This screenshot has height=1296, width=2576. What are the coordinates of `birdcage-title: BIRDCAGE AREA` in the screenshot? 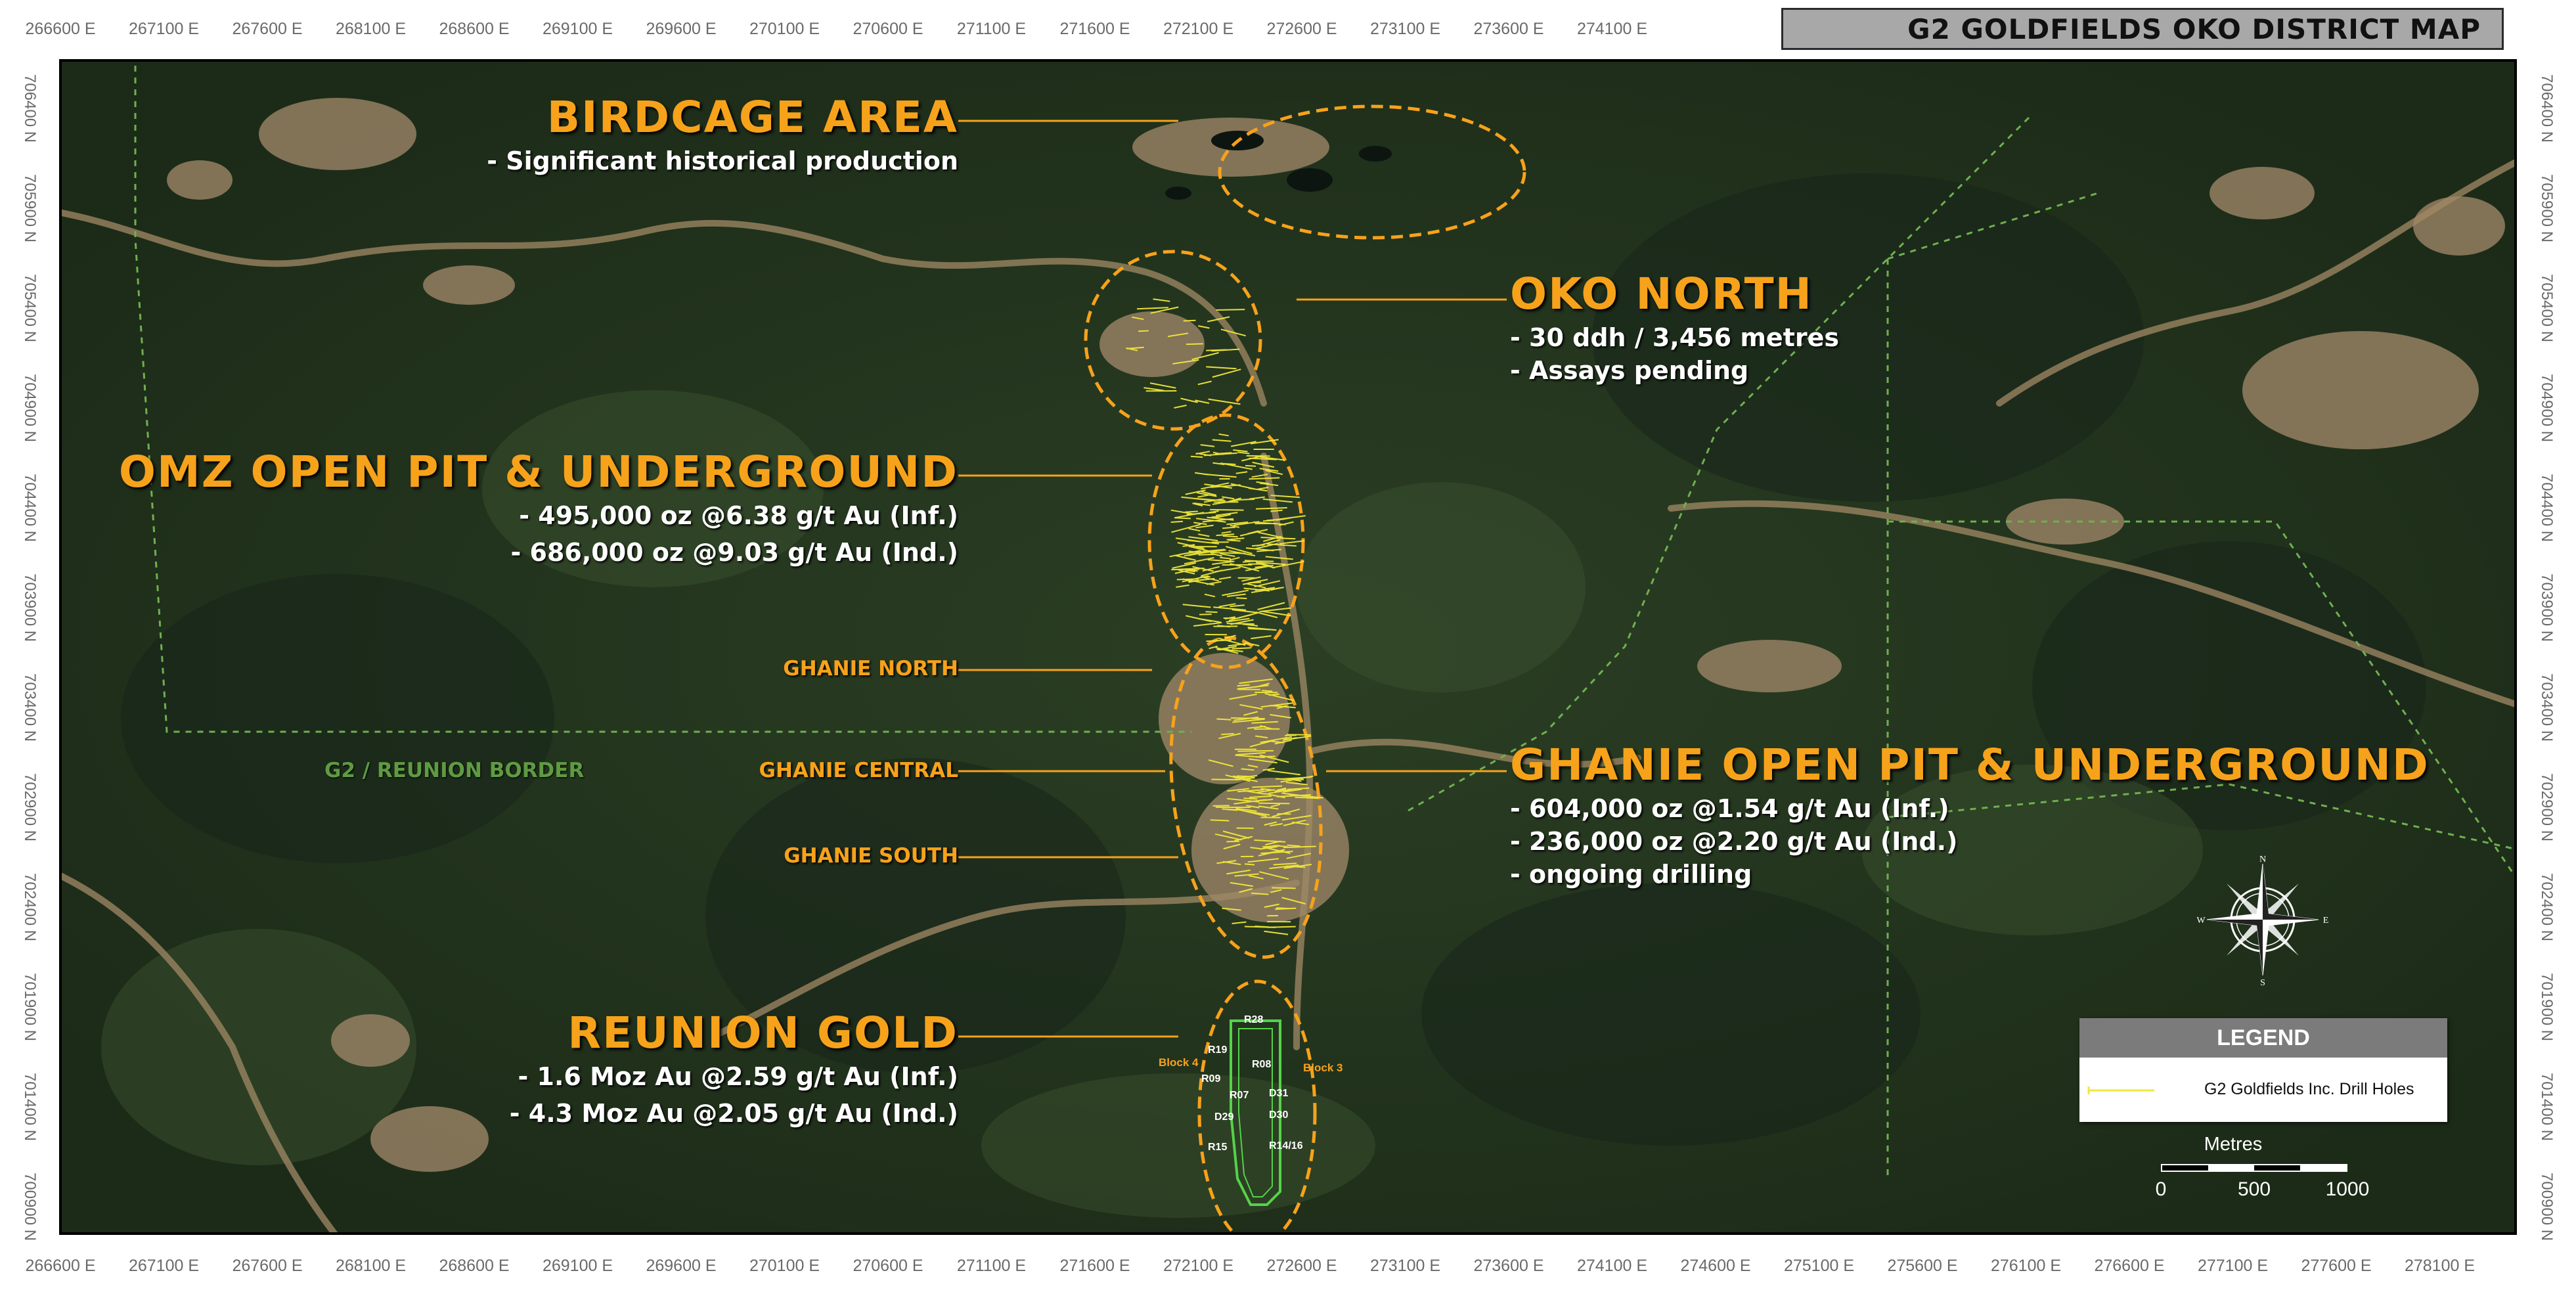 It's located at (752, 118).